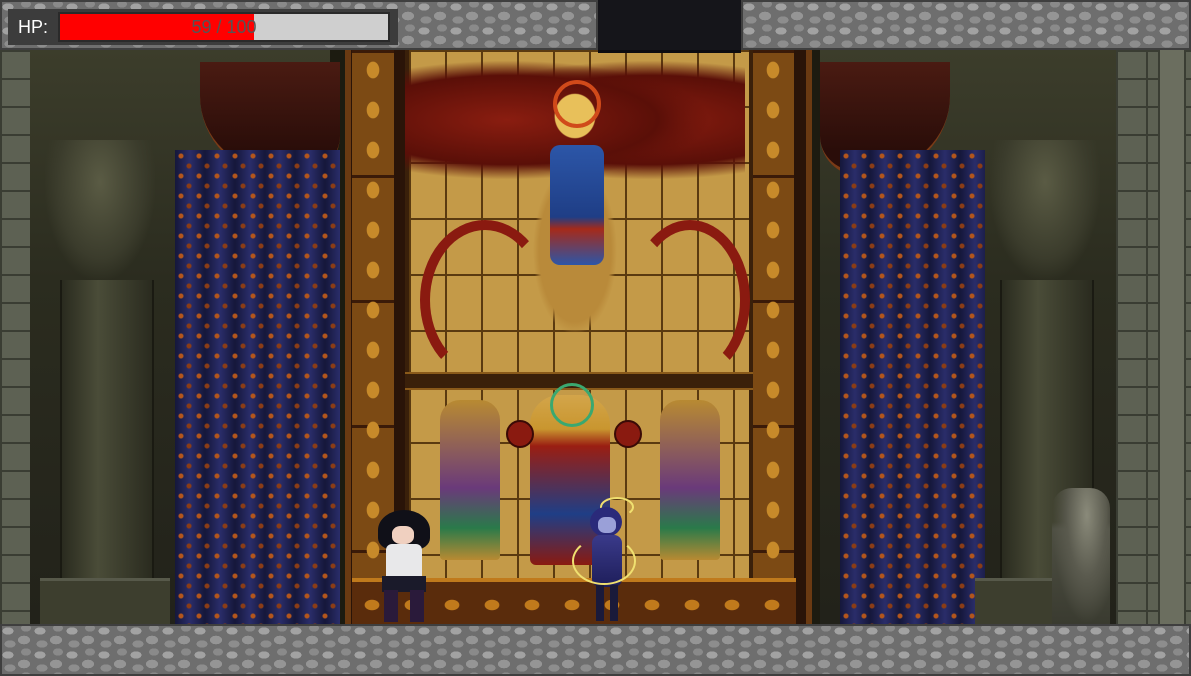 This screenshot has width=1191, height=676. What do you see at coordinates (404, 566) in the screenshot?
I see `player-character-icon` at bounding box center [404, 566].